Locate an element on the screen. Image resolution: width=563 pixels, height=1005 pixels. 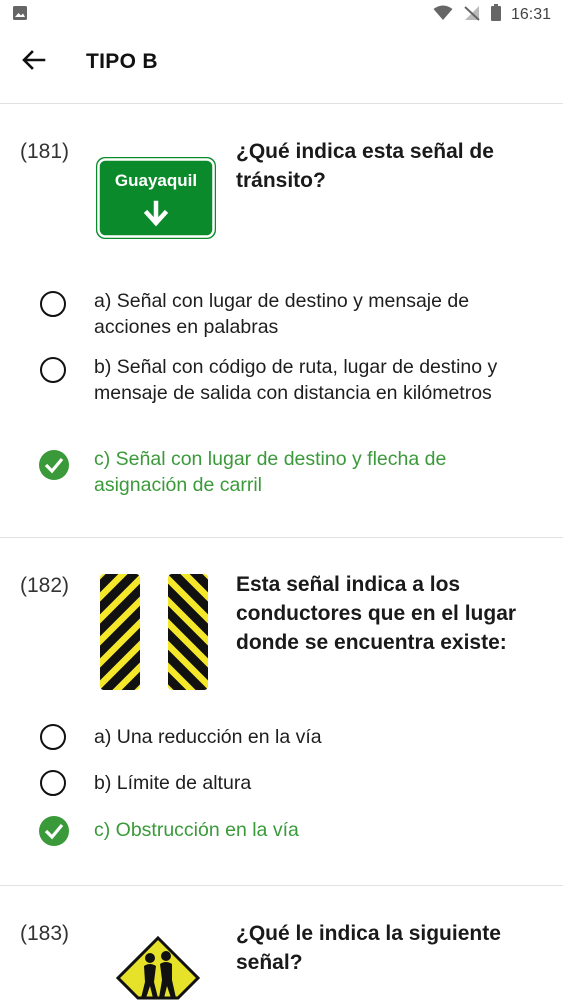
obstruction-sign-image is located at coordinates (155, 634).